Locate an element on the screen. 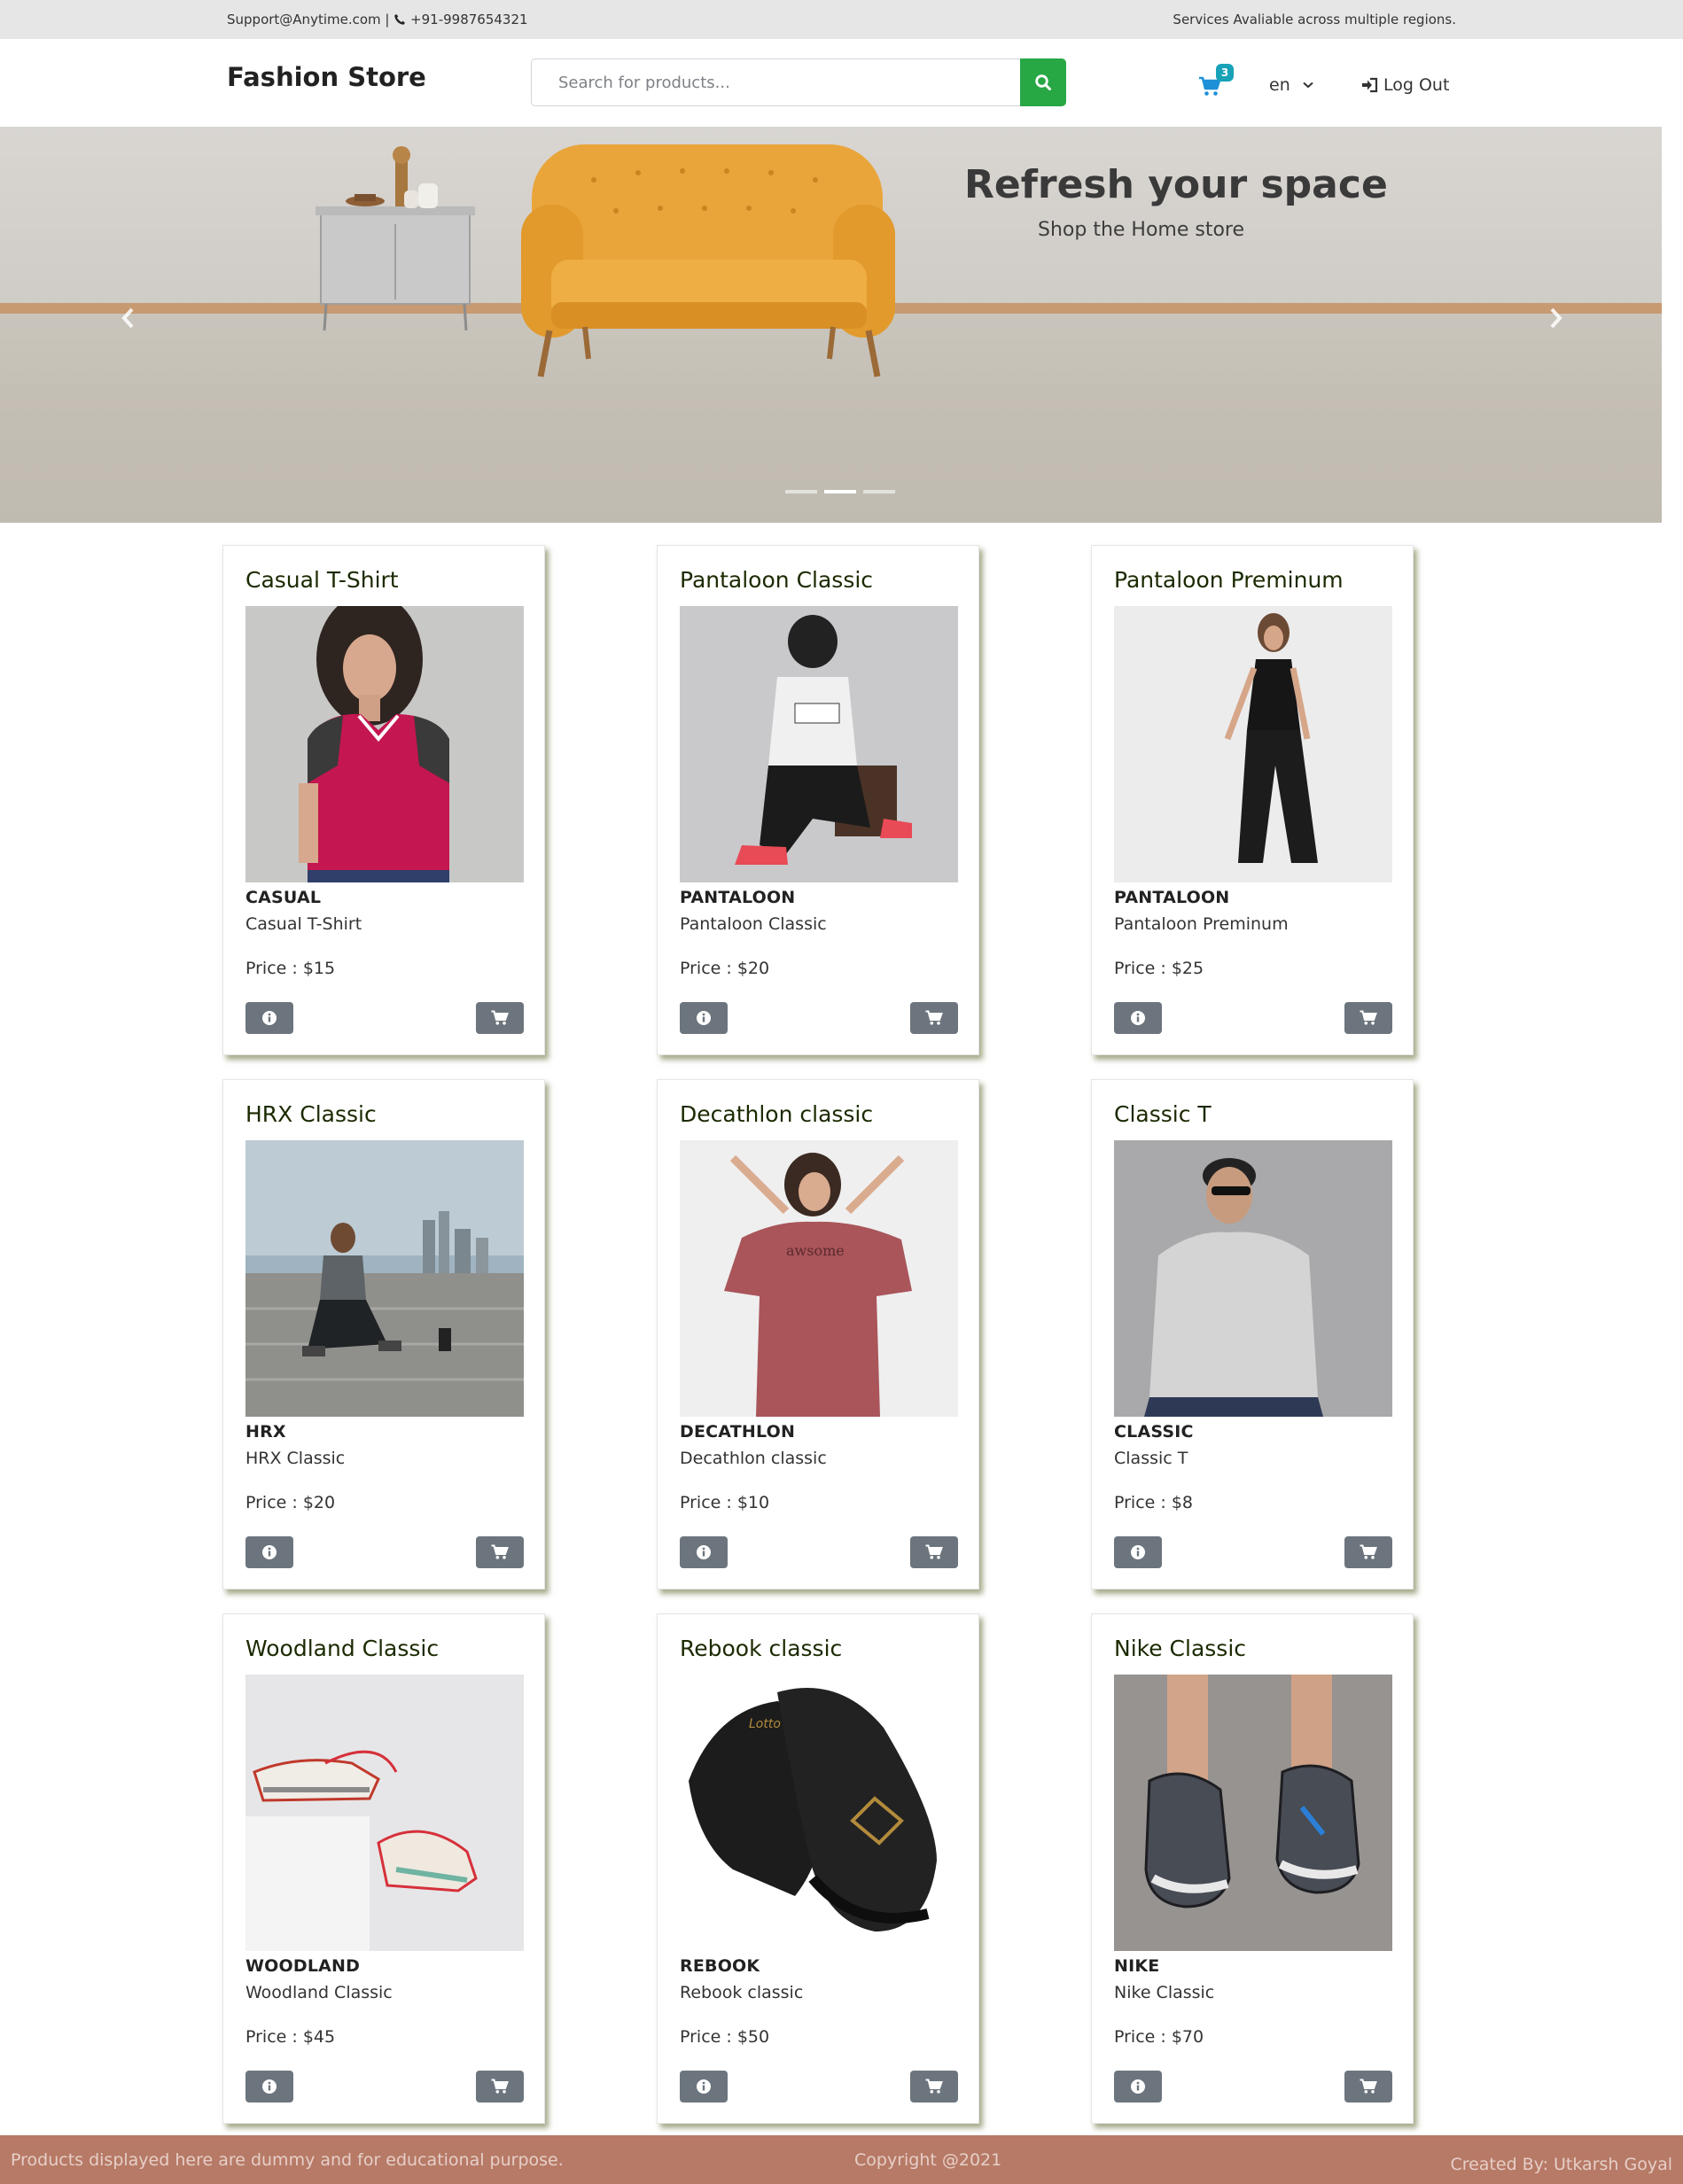 Image resolution: width=1683 pixels, height=2184 pixels. brand-logo: Fashion Store is located at coordinates (327, 77).